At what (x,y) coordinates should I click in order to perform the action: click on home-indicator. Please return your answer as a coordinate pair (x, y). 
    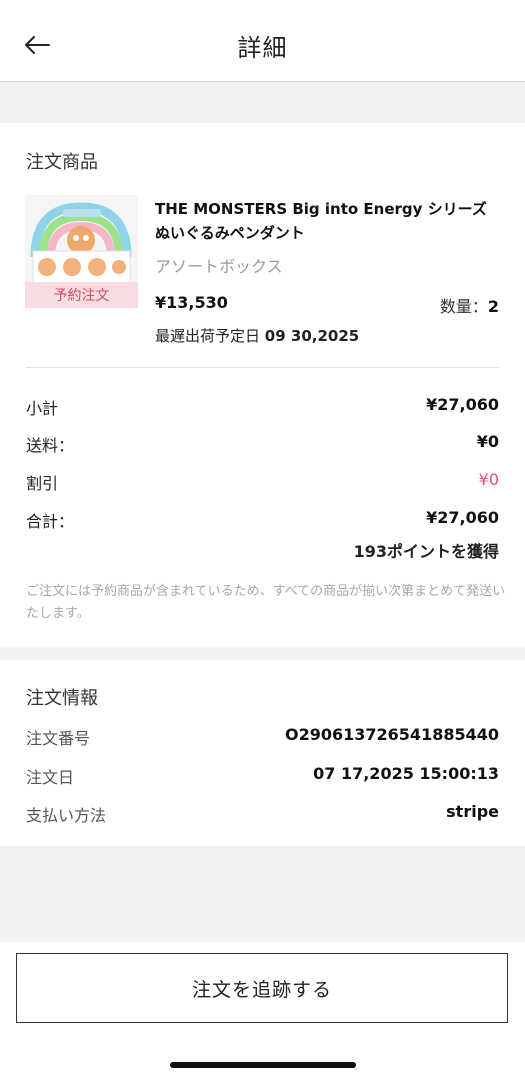
    Looking at the image, I should click on (263, 1065).